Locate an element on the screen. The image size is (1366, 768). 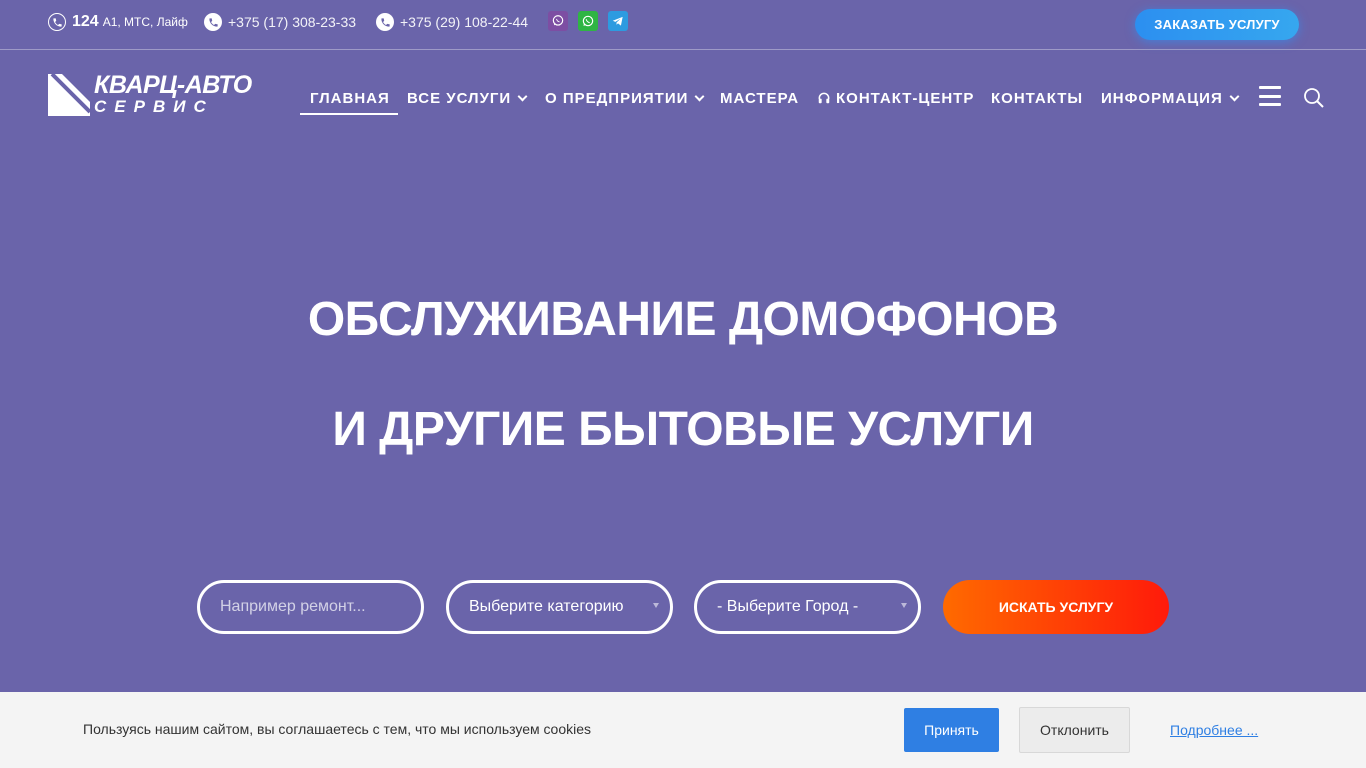
nav-item-about: О ПРЕДПРИЯТИИ is located at coordinates (625, 98).